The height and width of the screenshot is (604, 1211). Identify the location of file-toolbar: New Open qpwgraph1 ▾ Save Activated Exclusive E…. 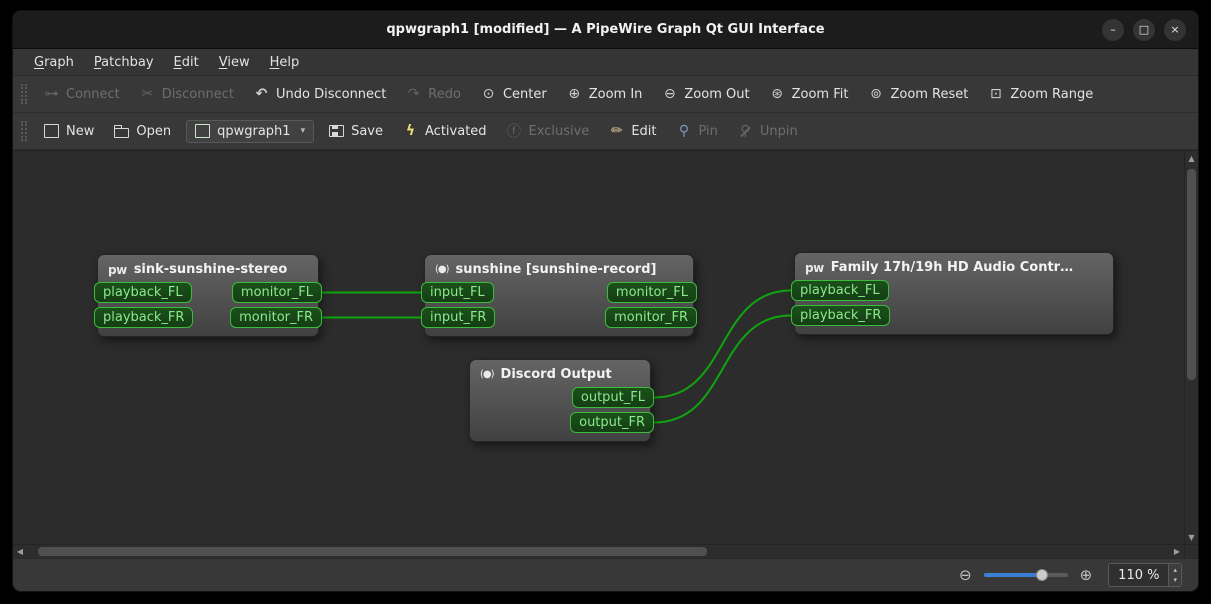
(605, 131).